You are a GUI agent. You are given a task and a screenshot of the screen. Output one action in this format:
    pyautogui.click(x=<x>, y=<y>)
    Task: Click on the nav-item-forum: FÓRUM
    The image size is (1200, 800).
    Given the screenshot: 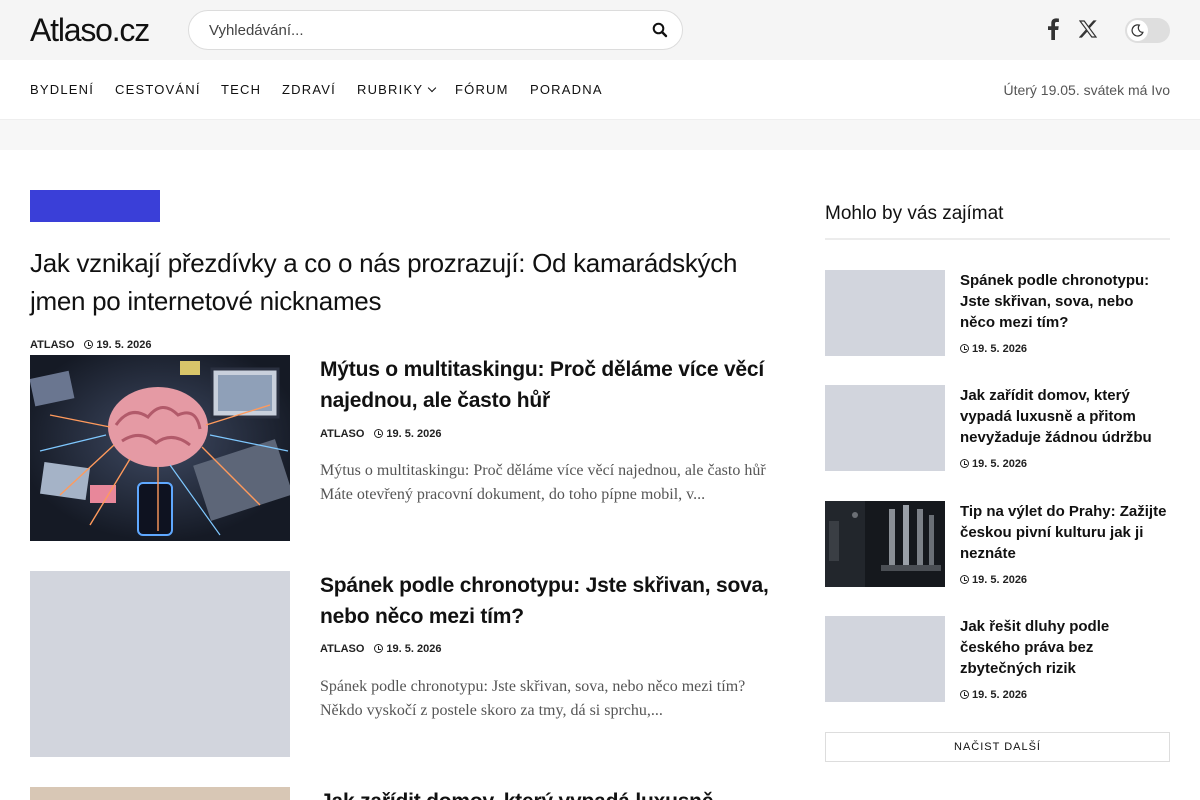 What is the action you would take?
    pyautogui.click(x=482, y=90)
    